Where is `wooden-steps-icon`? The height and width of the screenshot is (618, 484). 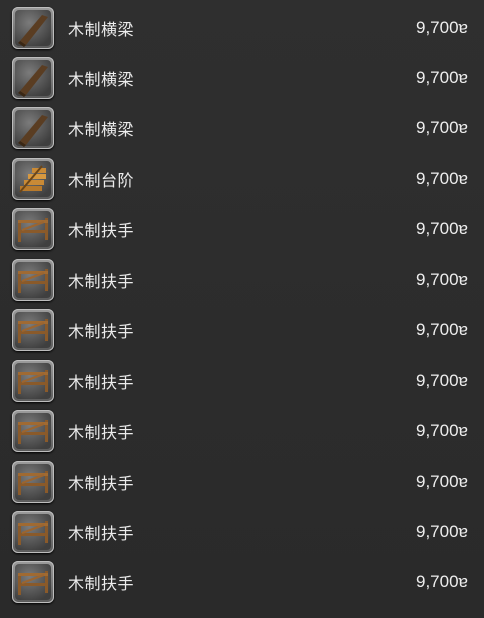 wooden-steps-icon is located at coordinates (32, 179).